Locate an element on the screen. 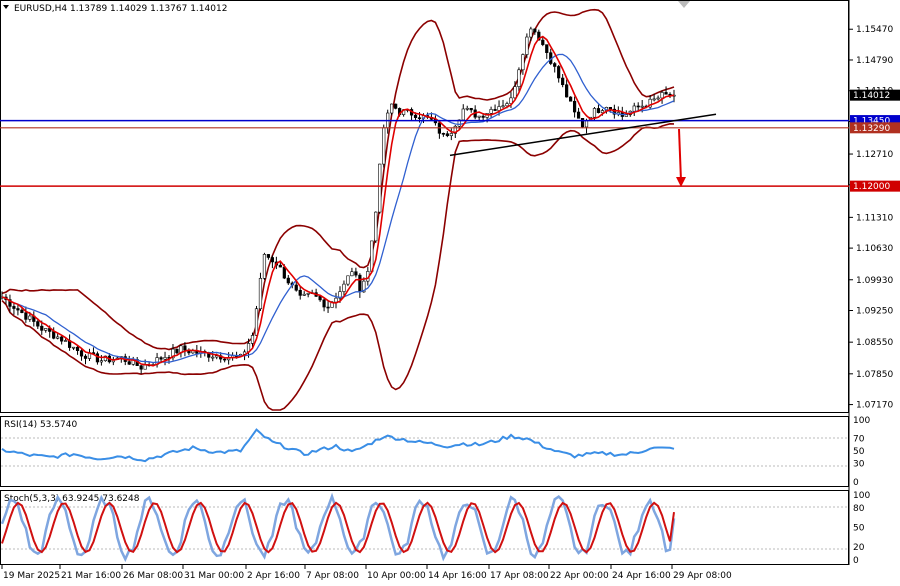  time-tick-label: 19 Mar 2025 is located at coordinates (31, 576).